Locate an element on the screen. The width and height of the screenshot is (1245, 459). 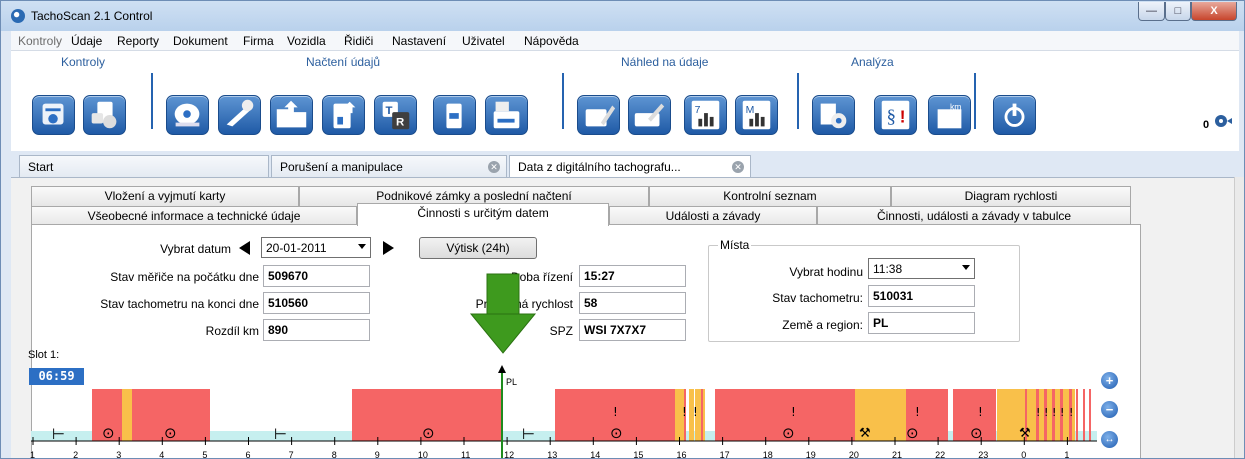
counter-value: 0 is located at coordinates (1206, 125).